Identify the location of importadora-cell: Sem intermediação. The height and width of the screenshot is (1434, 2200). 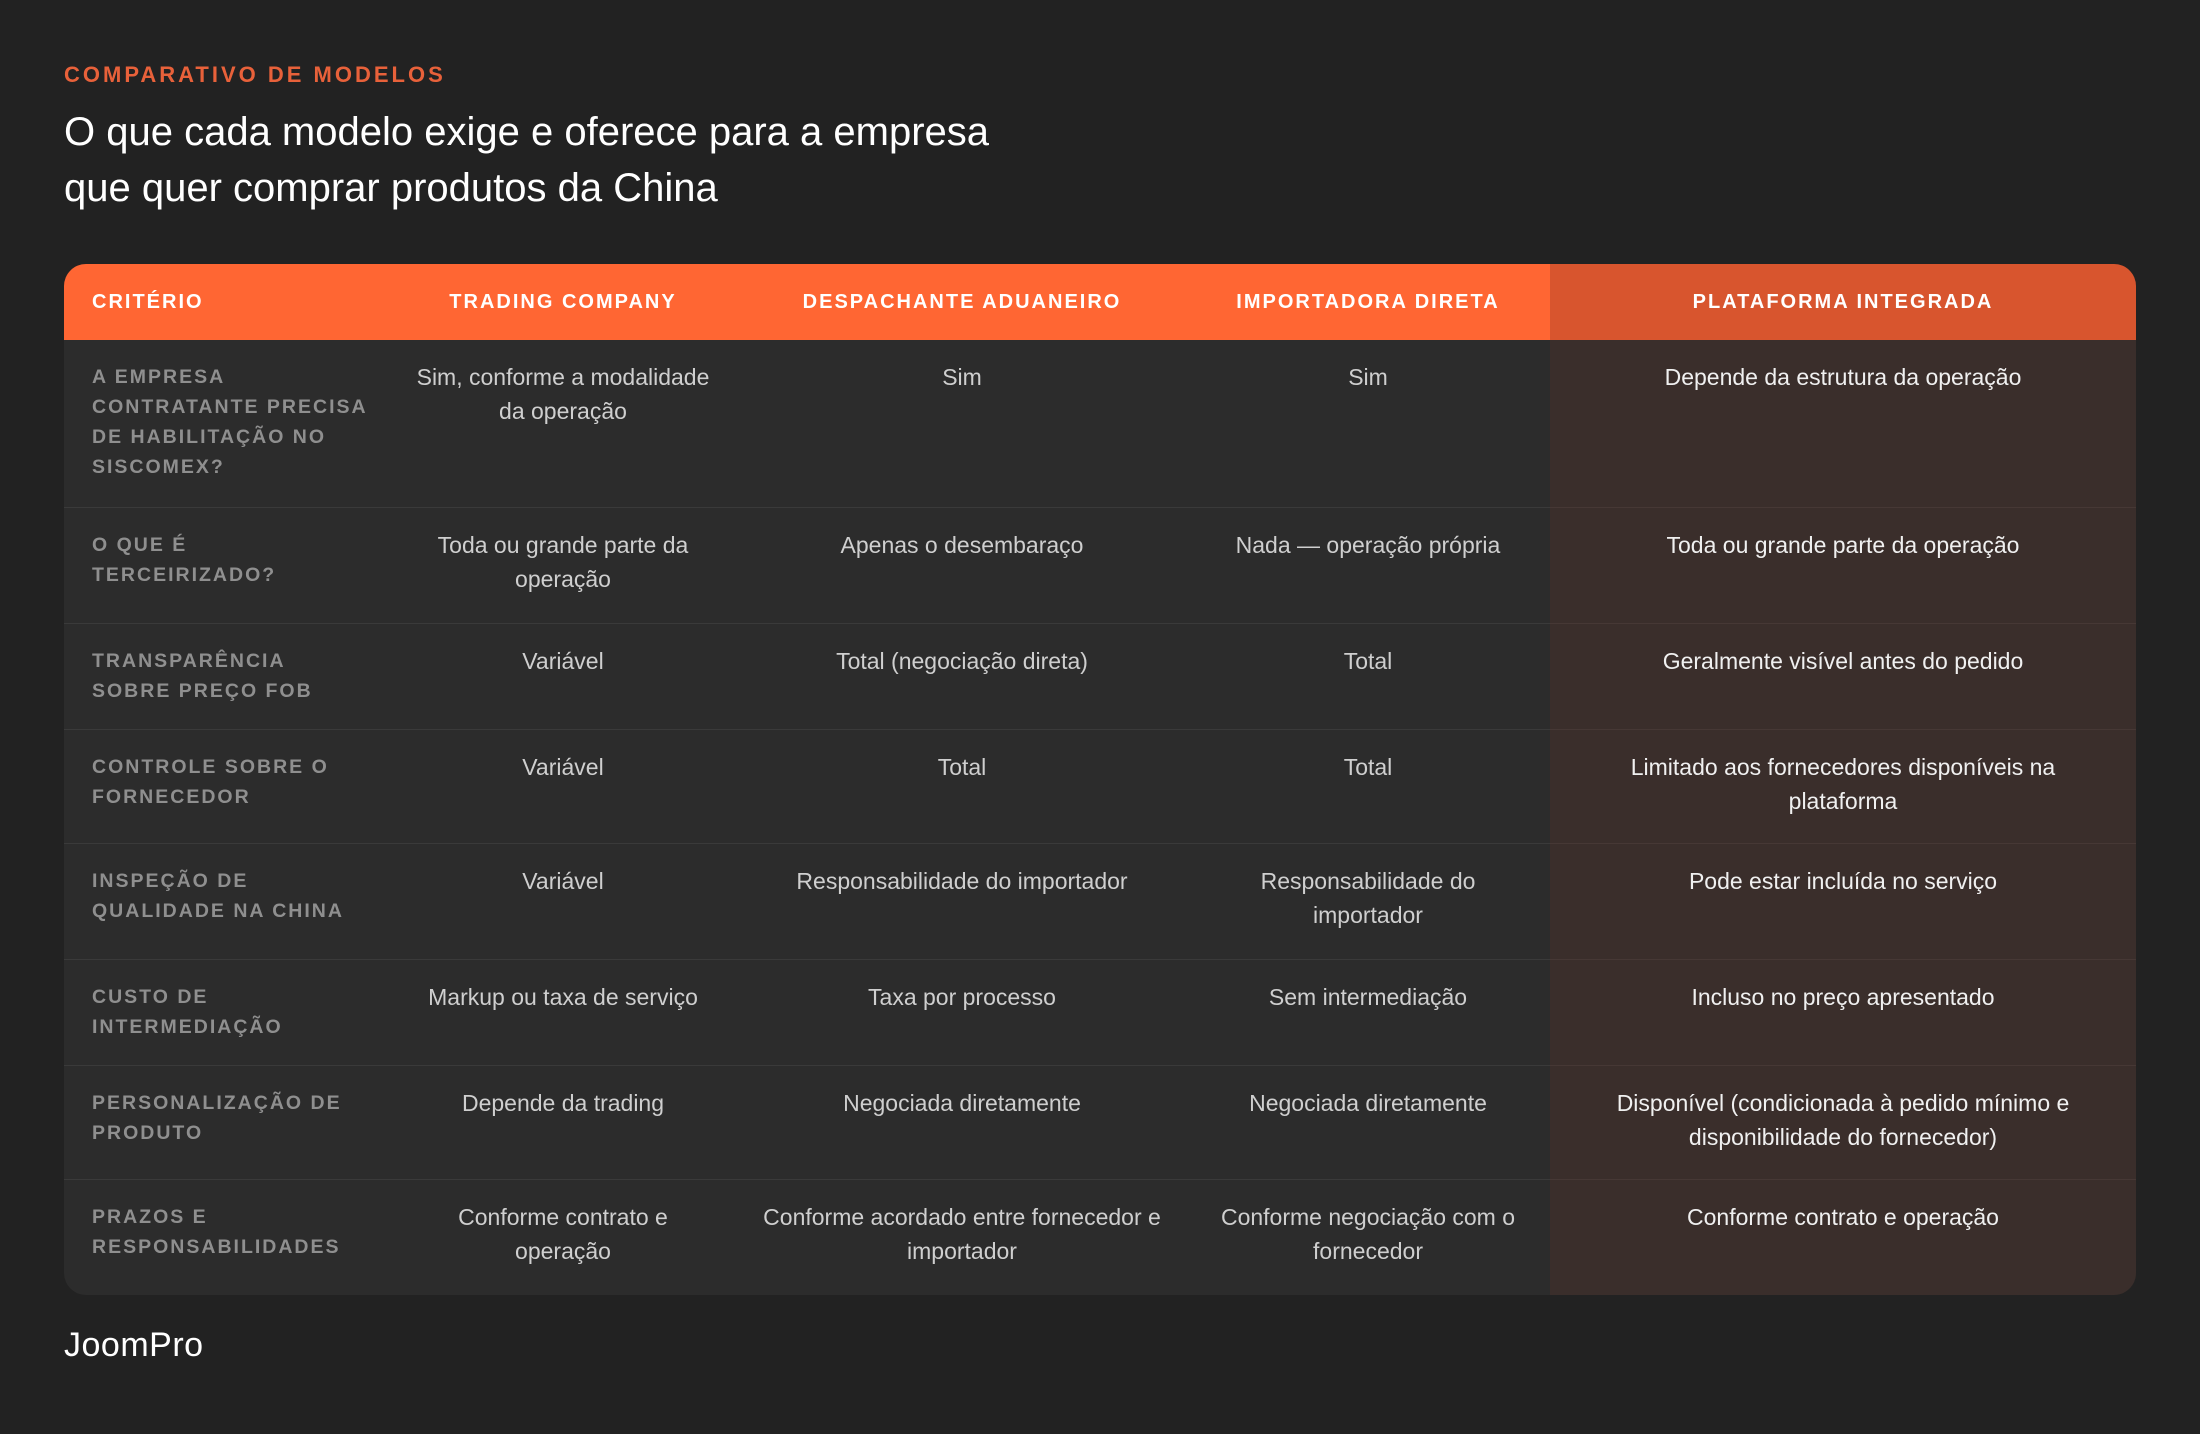
(1368, 1011).